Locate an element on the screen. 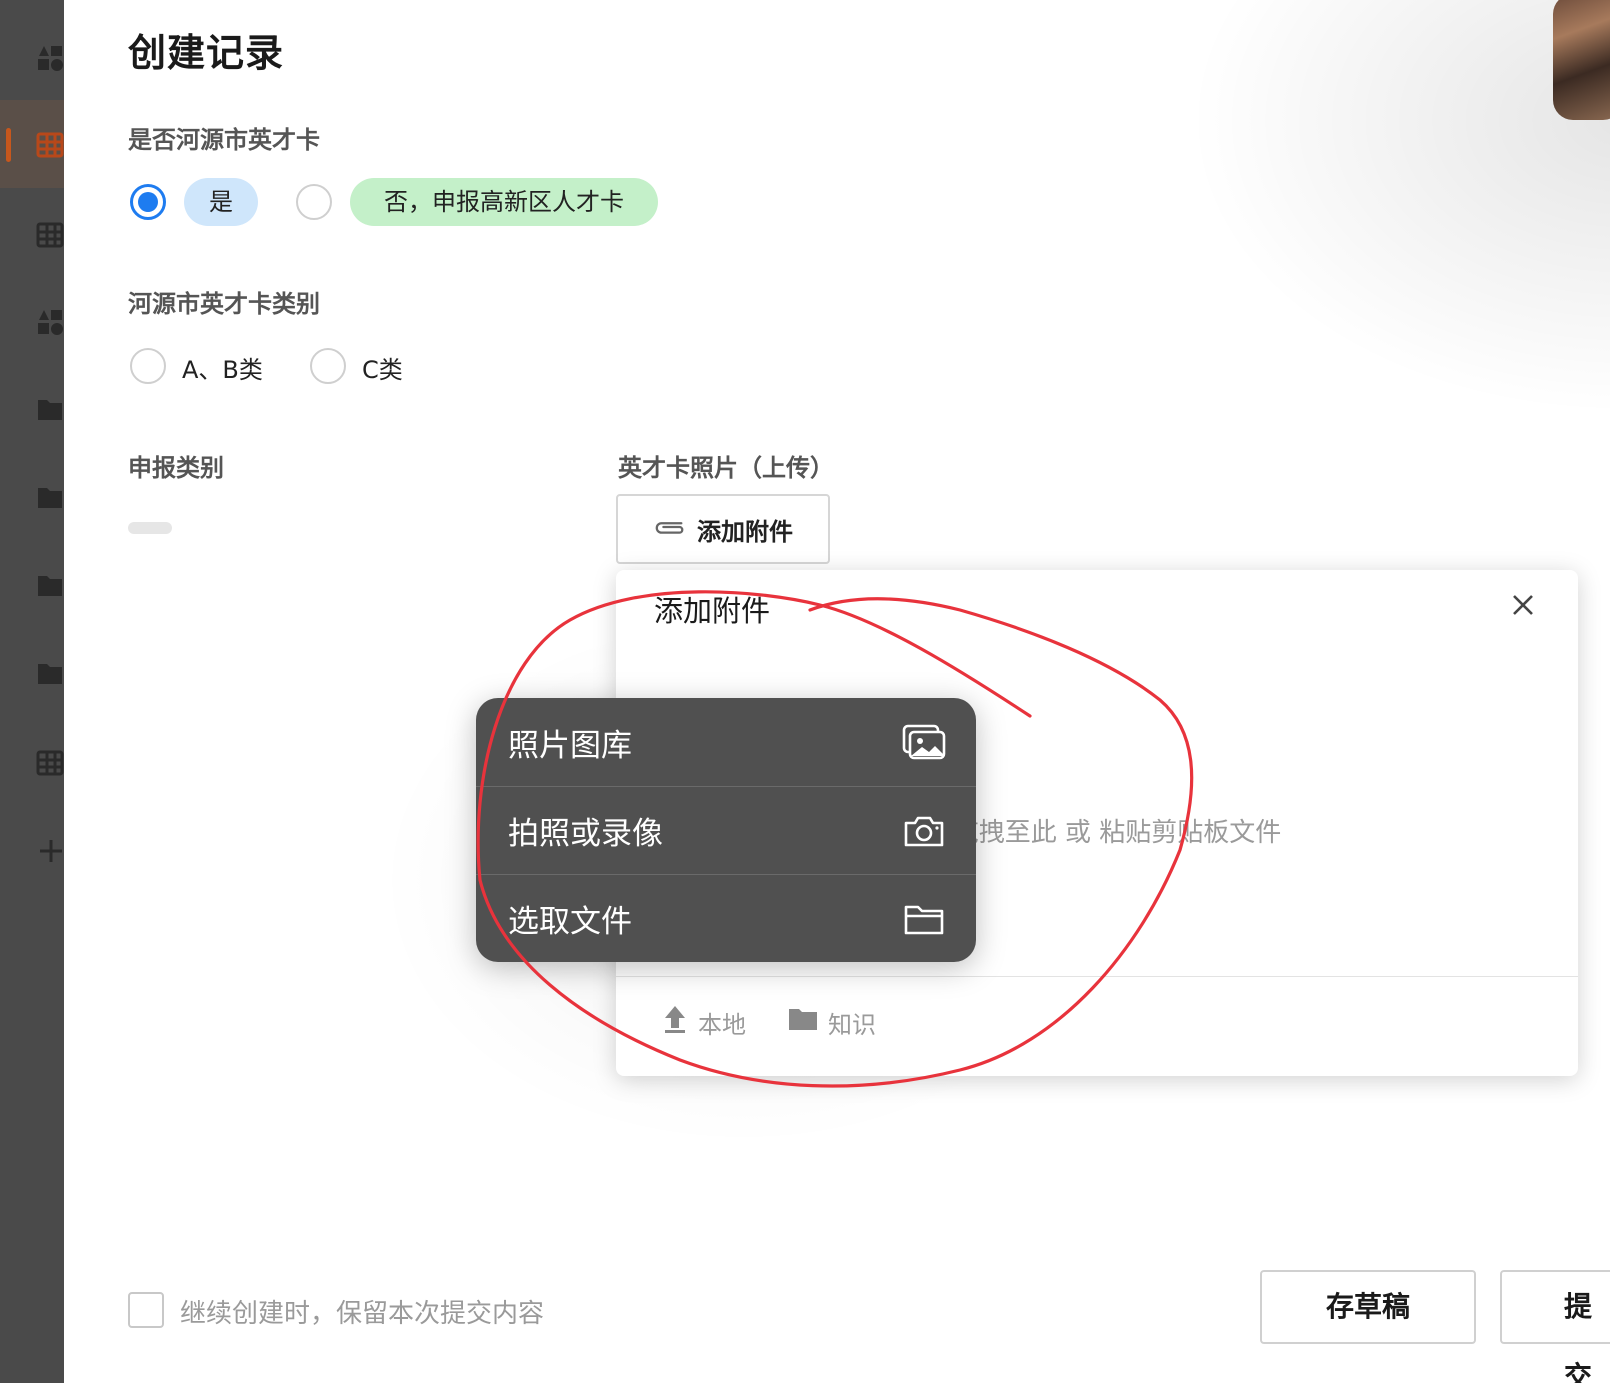  field-label-card-photo: 英才卡照片（上传） is located at coordinates (726, 468).